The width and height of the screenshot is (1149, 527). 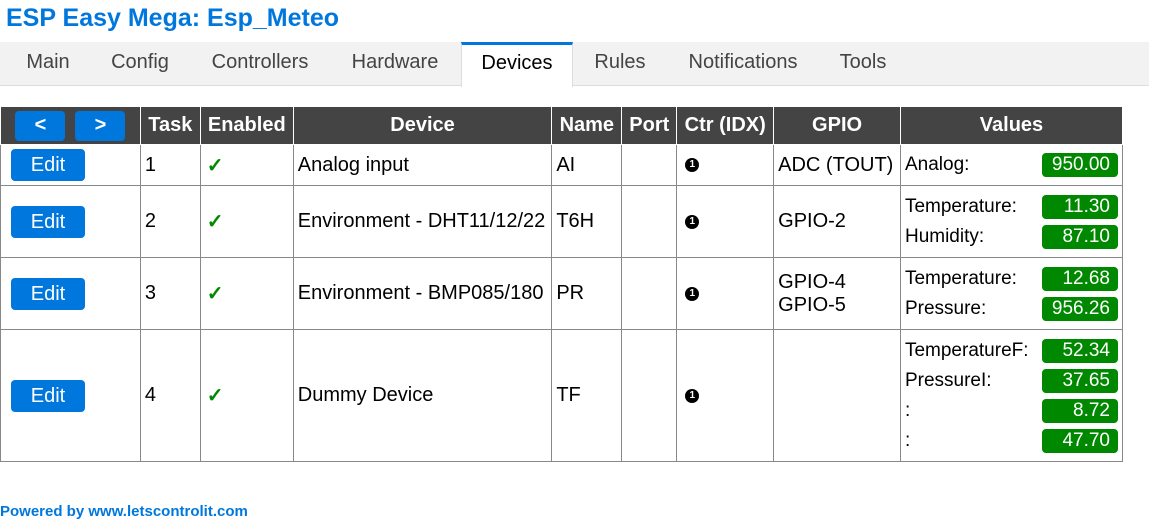 I want to click on task-number: 2, so click(x=170, y=221).